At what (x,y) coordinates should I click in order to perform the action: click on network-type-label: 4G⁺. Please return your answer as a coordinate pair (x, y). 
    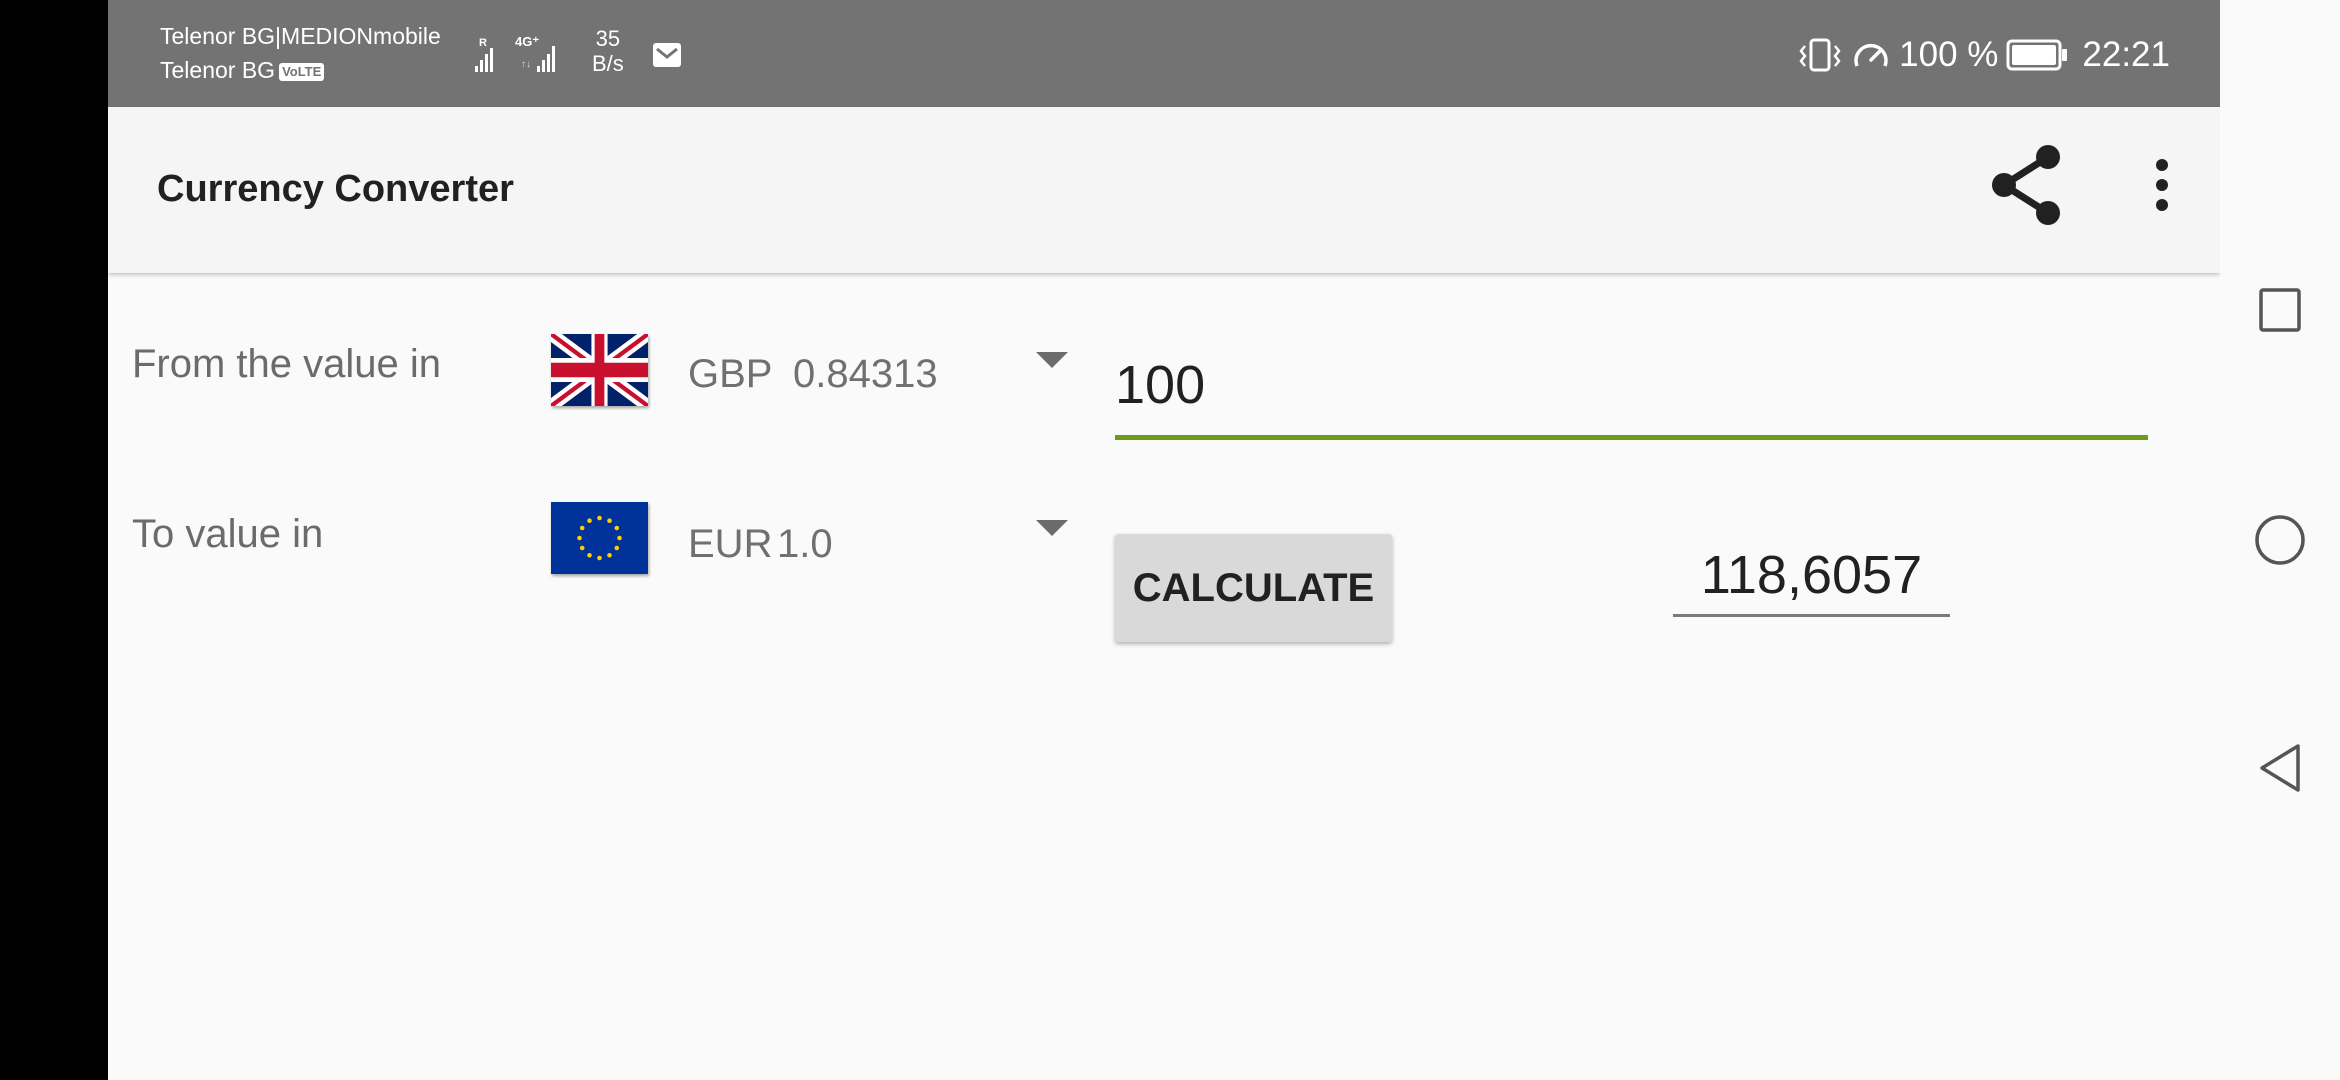
    Looking at the image, I should click on (527, 41).